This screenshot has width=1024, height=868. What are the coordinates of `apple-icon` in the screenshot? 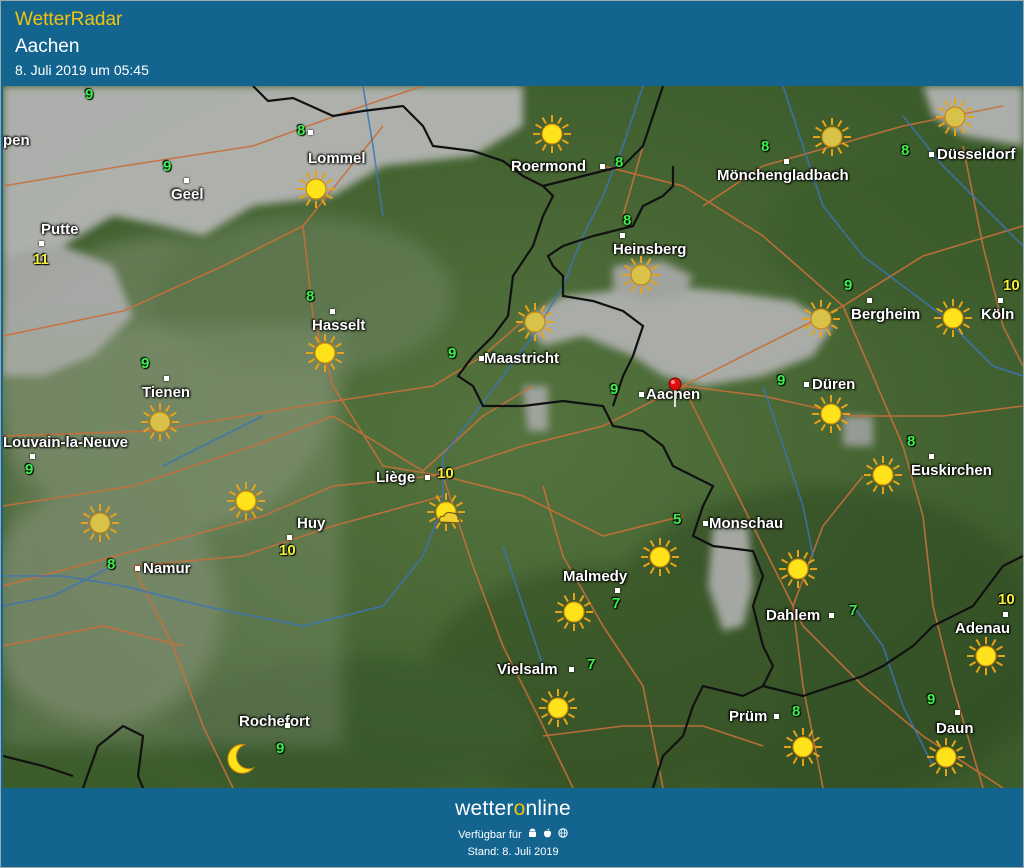 It's located at (547, 834).